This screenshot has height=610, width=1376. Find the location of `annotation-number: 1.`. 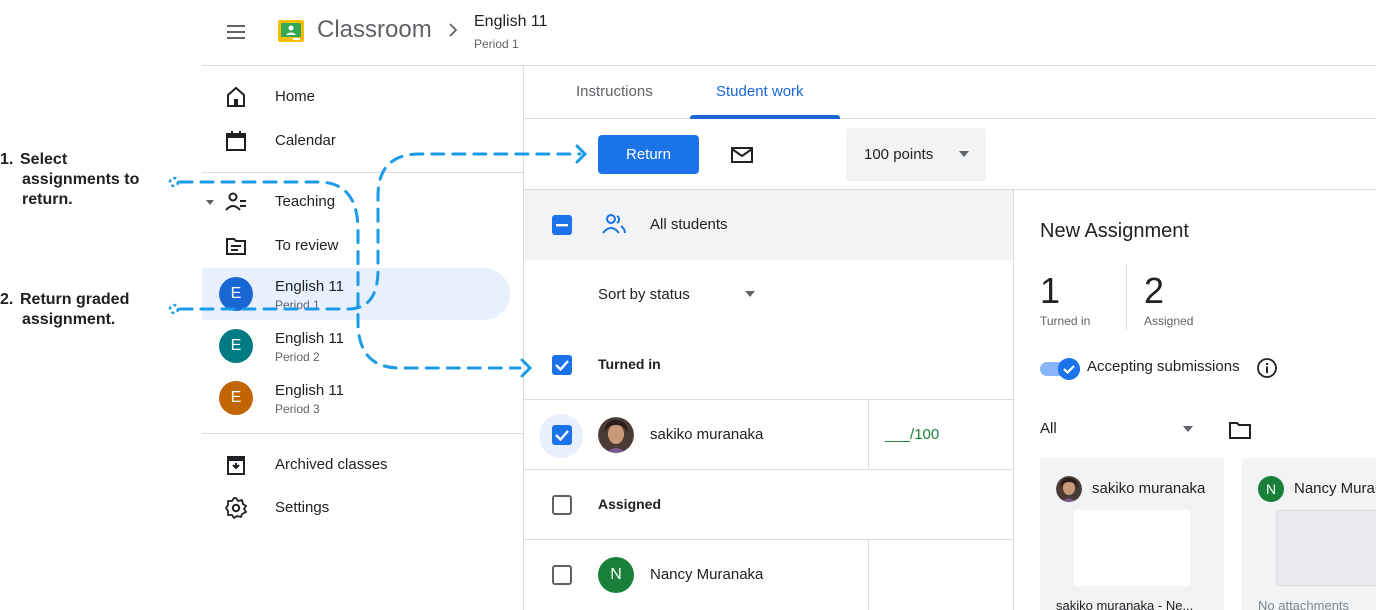

annotation-number: 1. is located at coordinates (7, 159).